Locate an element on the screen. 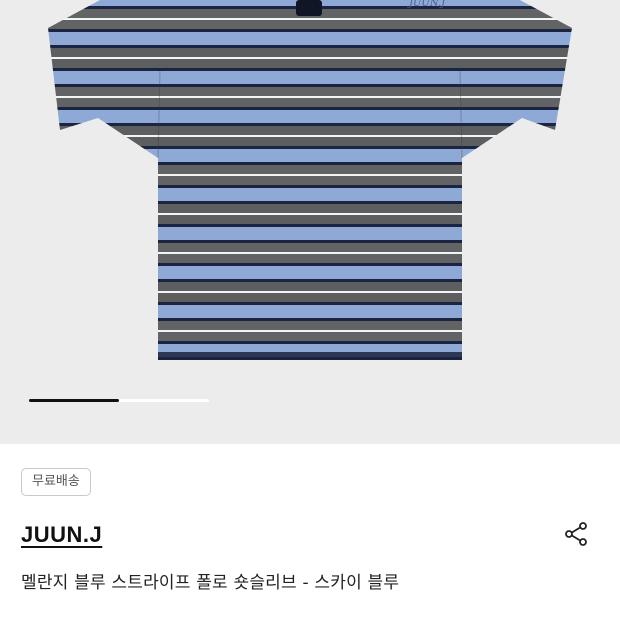 The height and width of the screenshot is (620, 620). chest-logo: JUUN.J is located at coordinates (426, 4).